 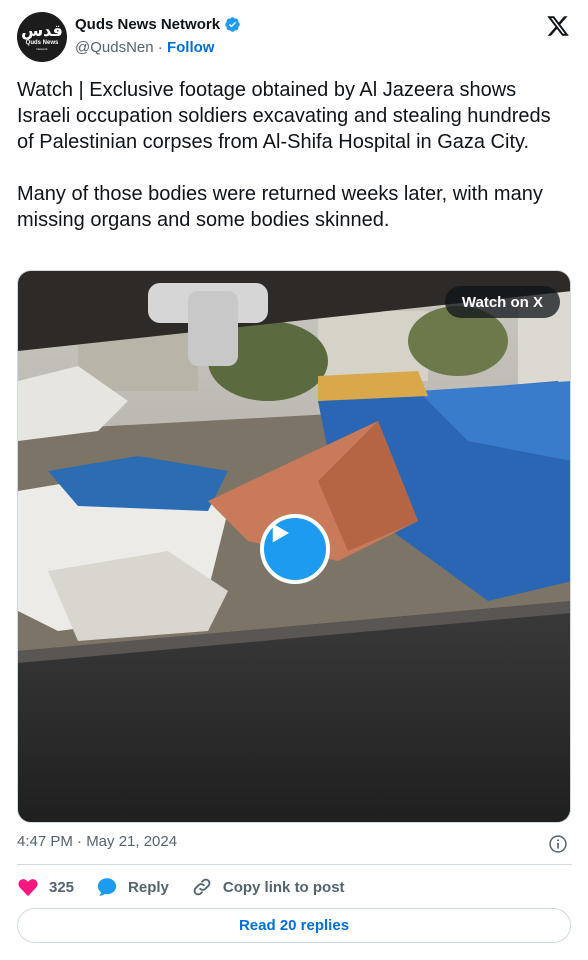 I want to click on author-display-name: Quds News Network, so click(x=147, y=24).